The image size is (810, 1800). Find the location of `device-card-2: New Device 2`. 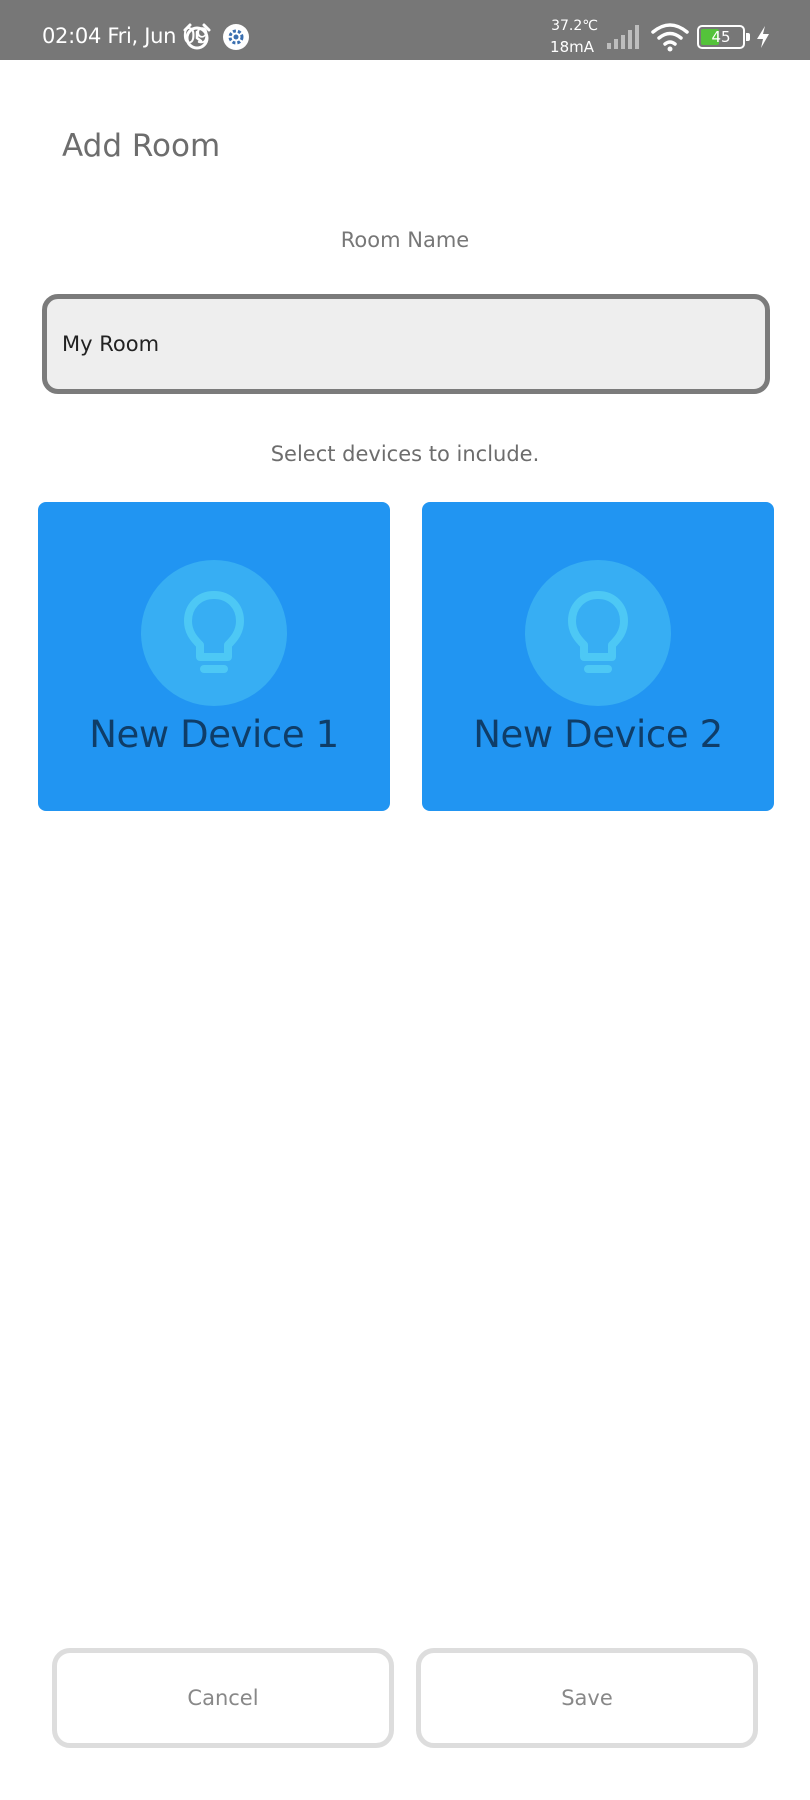

device-card-2: New Device 2 is located at coordinates (598, 656).